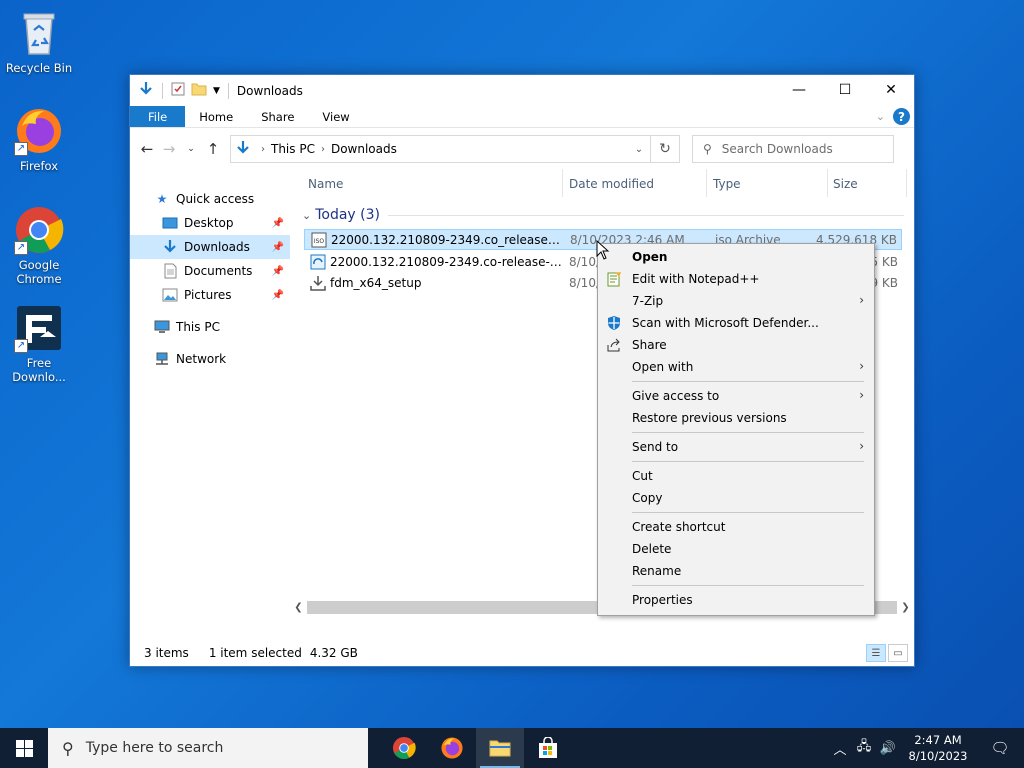  Describe the element at coordinates (210, 295) in the screenshot. I see `nav-item-pictures: Pictures 📌` at that location.